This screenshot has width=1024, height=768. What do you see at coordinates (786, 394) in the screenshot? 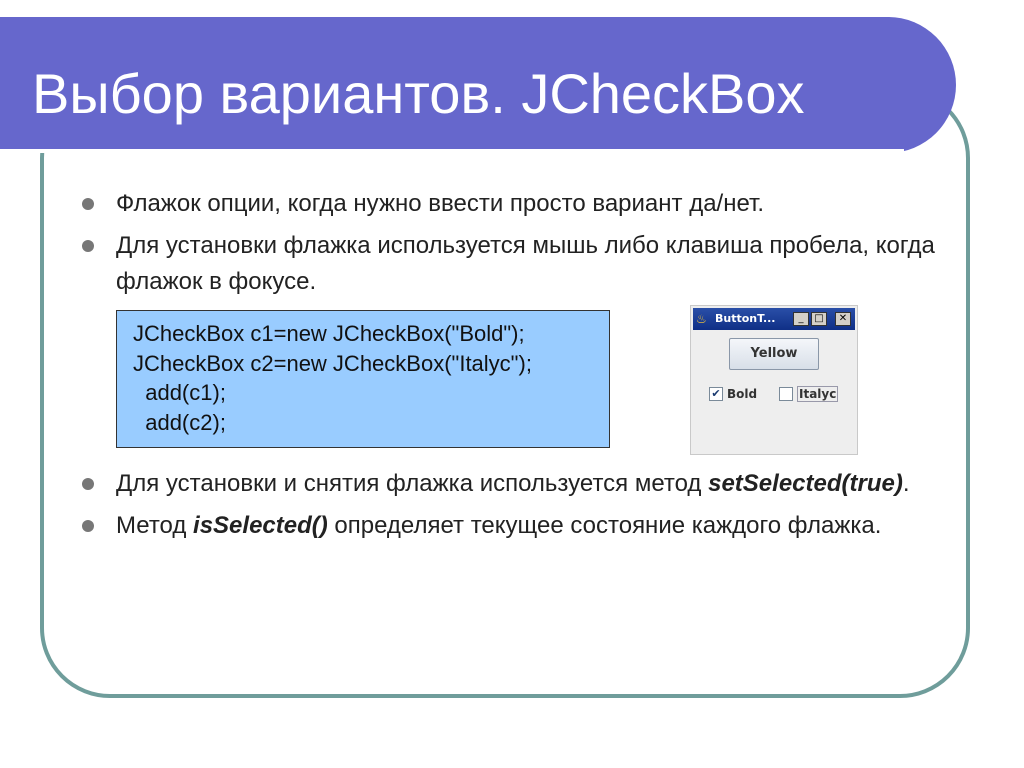
I see `checkbox-unchecked-icon` at bounding box center [786, 394].